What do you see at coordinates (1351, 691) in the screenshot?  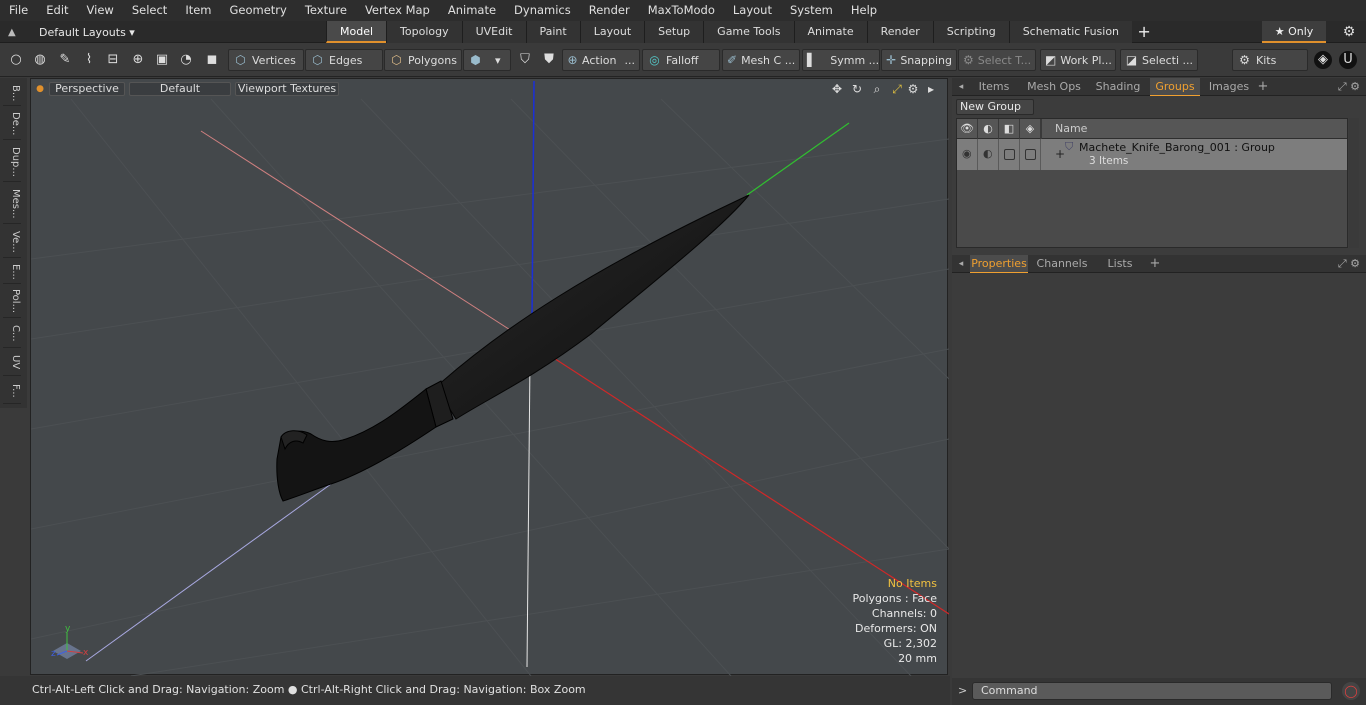 I see `record-icon: ◯` at bounding box center [1351, 691].